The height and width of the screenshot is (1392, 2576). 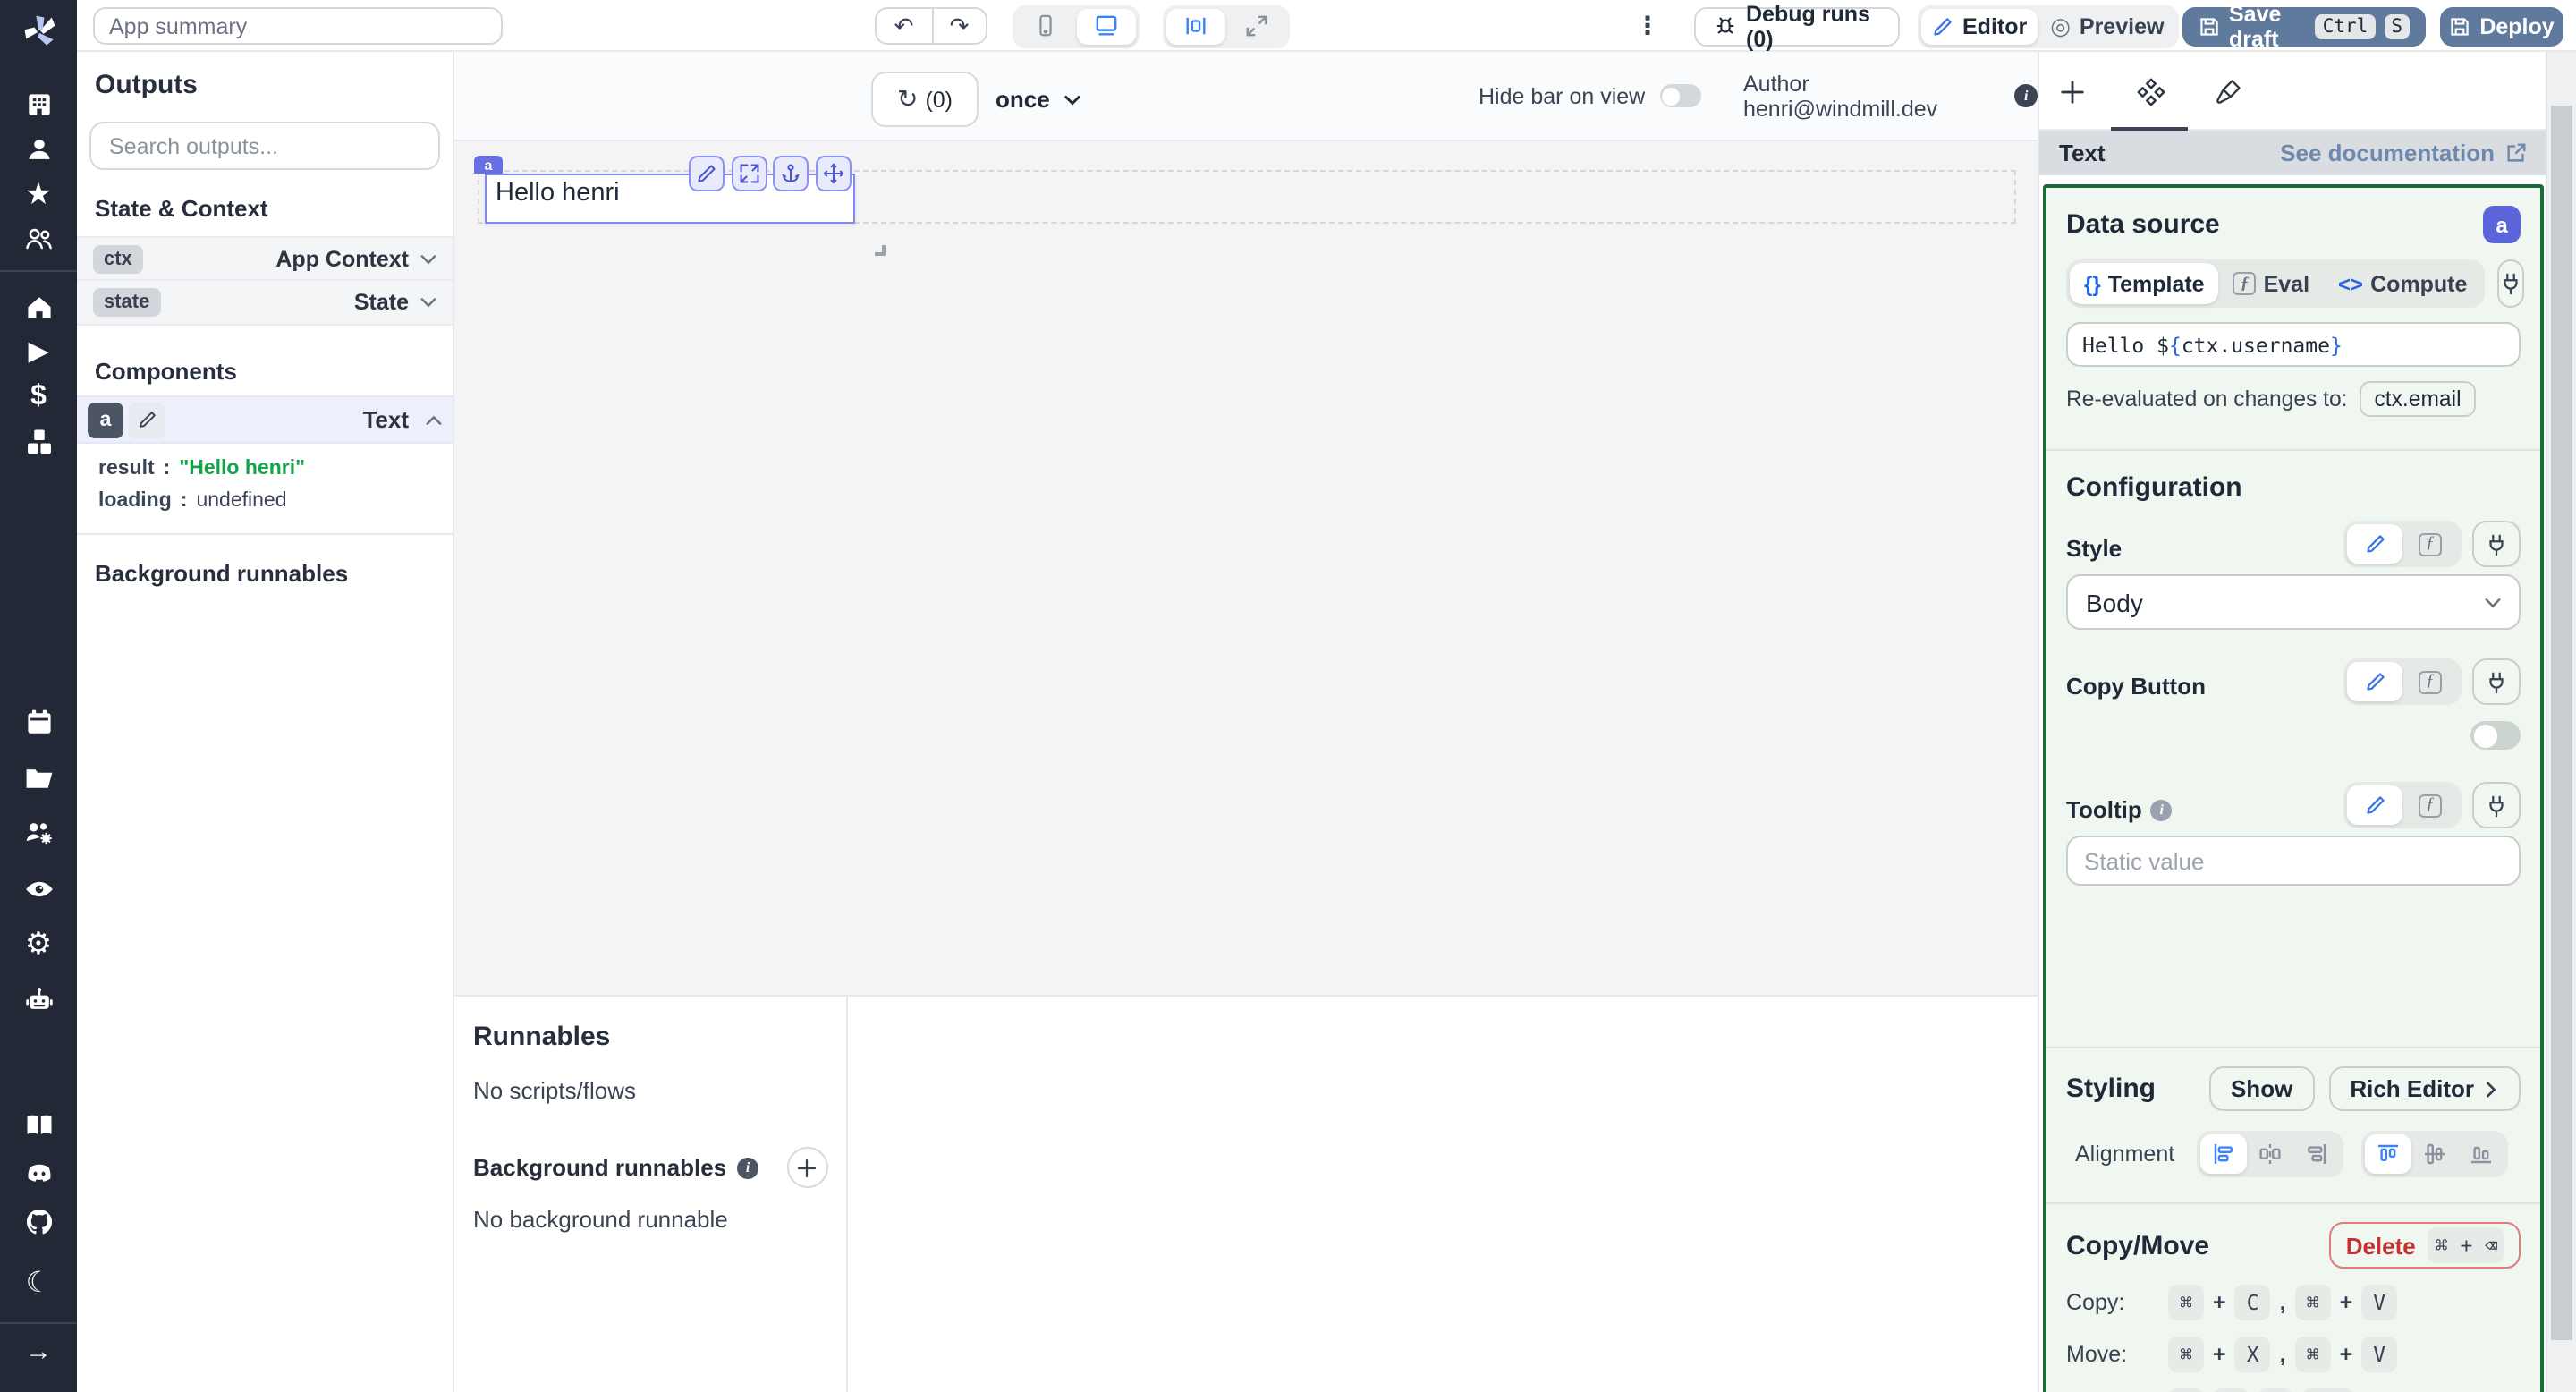 What do you see at coordinates (749, 173) in the screenshot?
I see `expand-component-button` at bounding box center [749, 173].